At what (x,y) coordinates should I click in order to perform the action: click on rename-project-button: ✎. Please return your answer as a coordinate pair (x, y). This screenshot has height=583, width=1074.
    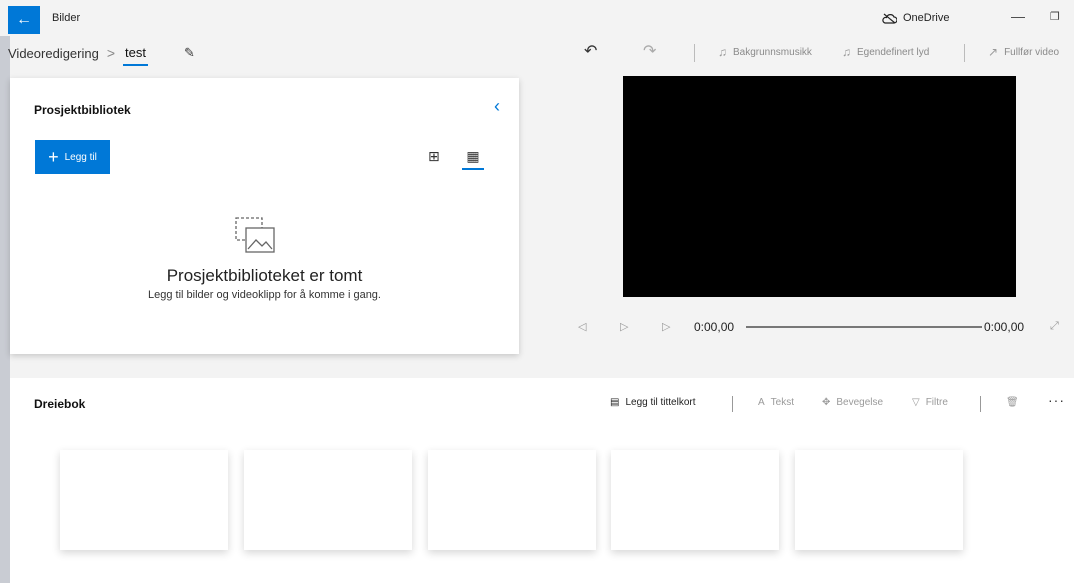
    Looking at the image, I should click on (189, 53).